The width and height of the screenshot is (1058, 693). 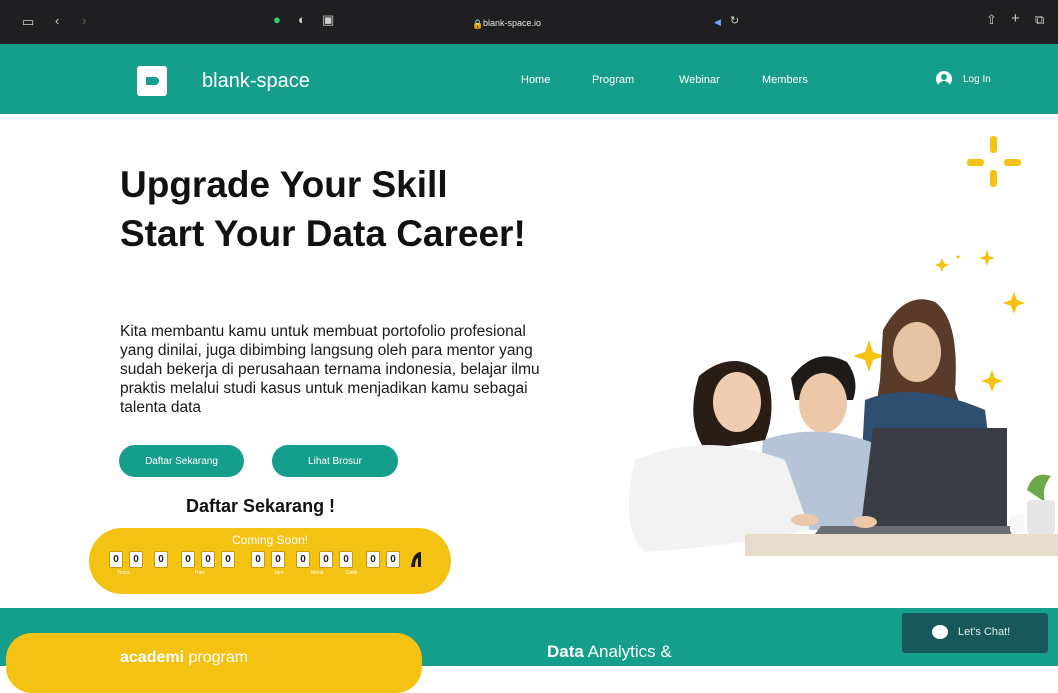 What do you see at coordinates (535, 80) in the screenshot?
I see `nav-link-home: Home` at bounding box center [535, 80].